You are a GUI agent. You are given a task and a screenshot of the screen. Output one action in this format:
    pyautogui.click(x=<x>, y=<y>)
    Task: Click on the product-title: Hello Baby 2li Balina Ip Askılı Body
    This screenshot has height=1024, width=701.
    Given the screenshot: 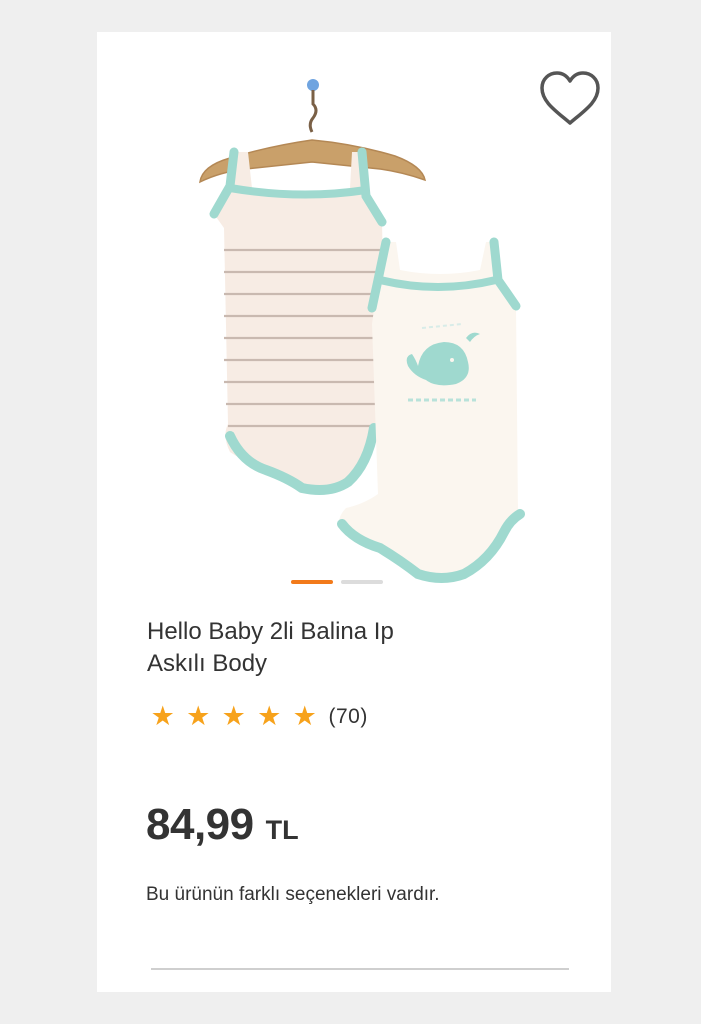 What is the action you would take?
    pyautogui.click(x=327, y=648)
    